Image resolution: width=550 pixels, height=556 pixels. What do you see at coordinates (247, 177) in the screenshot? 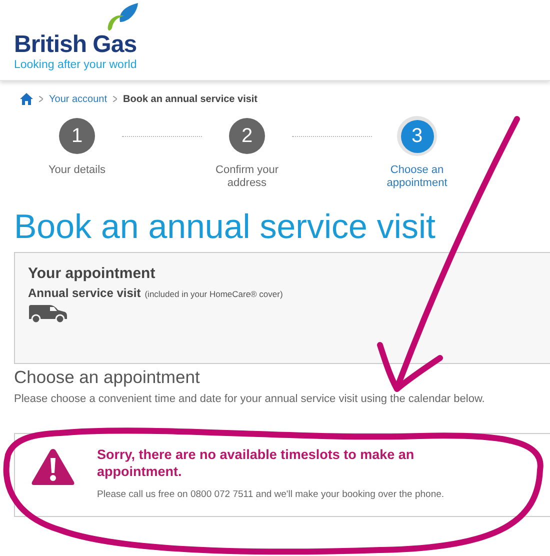
I see `step-label: Confirm your address` at bounding box center [247, 177].